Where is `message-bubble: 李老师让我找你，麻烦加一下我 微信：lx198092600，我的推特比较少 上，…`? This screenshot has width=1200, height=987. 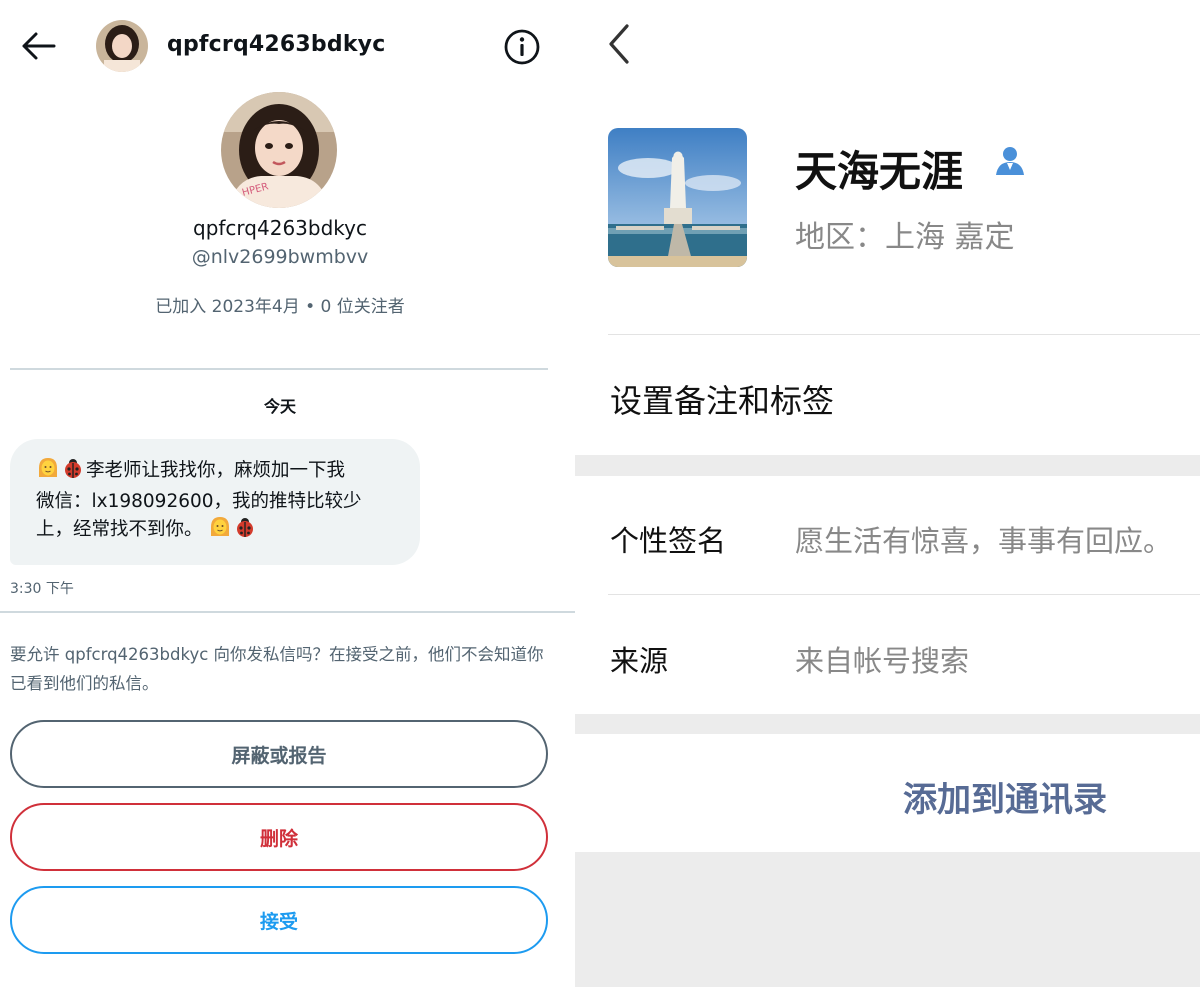
message-bubble: 李老师让我找你，麻烦加一下我 微信：lx198092600，我的推特比较少 上，… is located at coordinates (215, 502).